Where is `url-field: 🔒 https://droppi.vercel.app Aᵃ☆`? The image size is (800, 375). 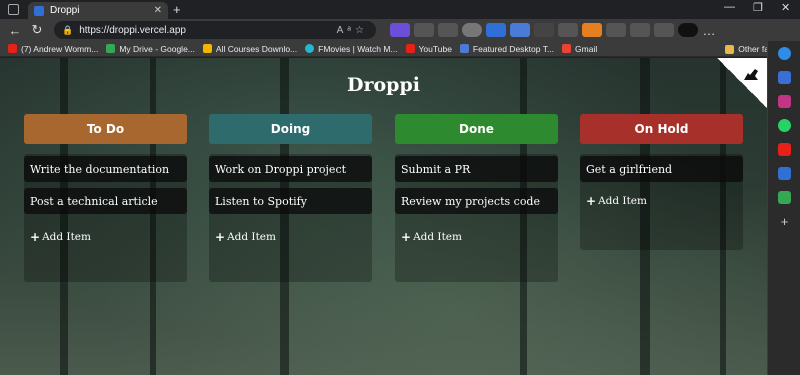 url-field: 🔒 https://droppi.vercel.app Aᵃ☆ is located at coordinates (215, 30).